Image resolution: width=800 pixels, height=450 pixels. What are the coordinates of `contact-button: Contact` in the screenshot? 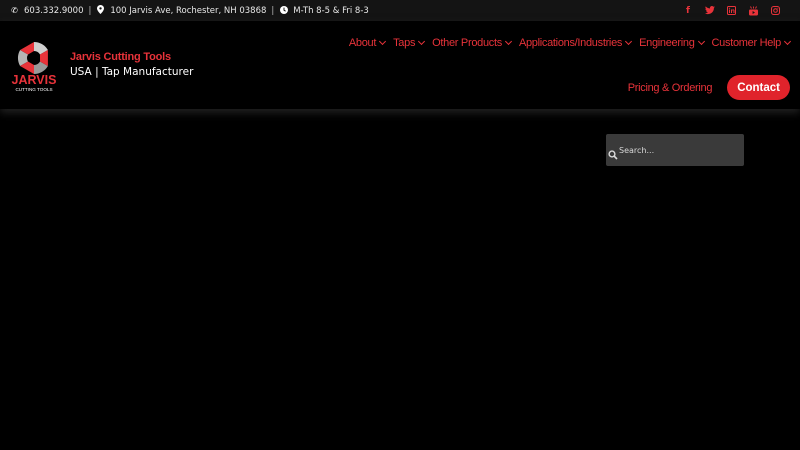 It's located at (758, 87).